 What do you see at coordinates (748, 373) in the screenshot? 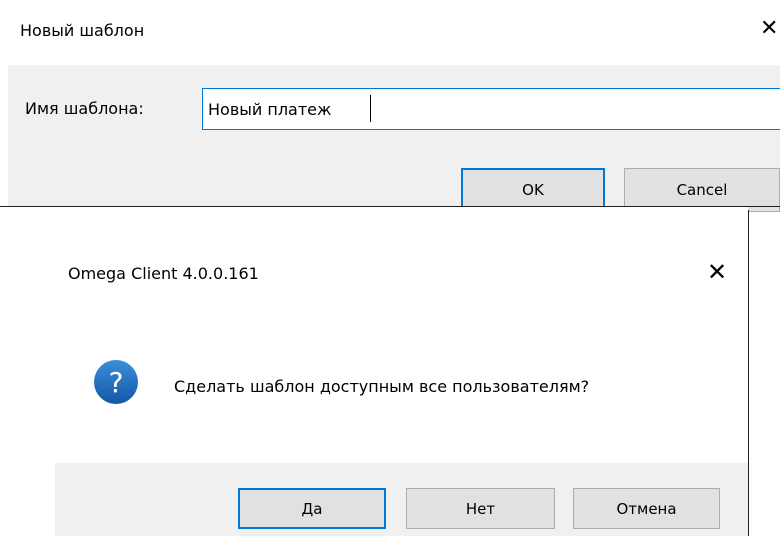
I see `dialog-border` at bounding box center [748, 373].